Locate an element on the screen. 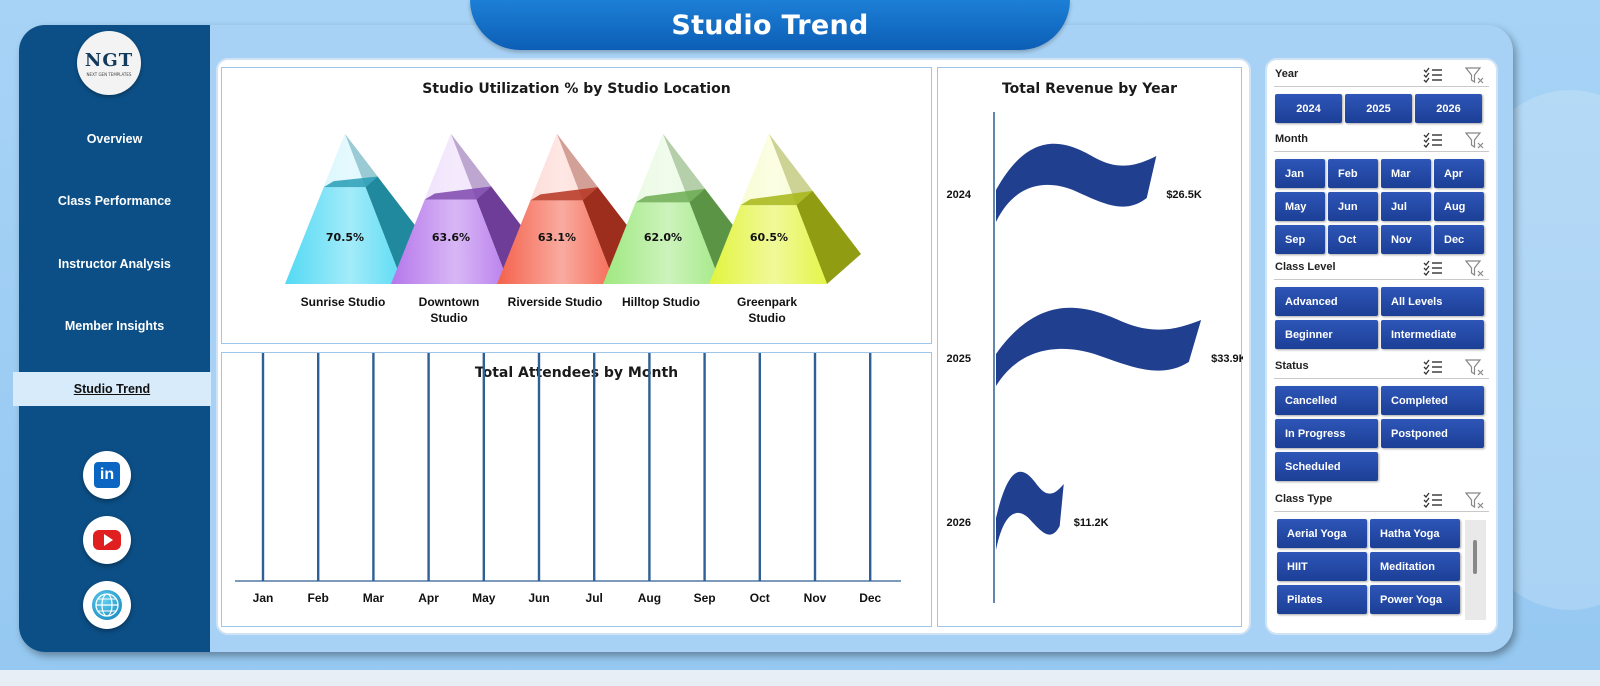 The image size is (1600, 686). slicer-button: HIIT is located at coordinates (1322, 566).